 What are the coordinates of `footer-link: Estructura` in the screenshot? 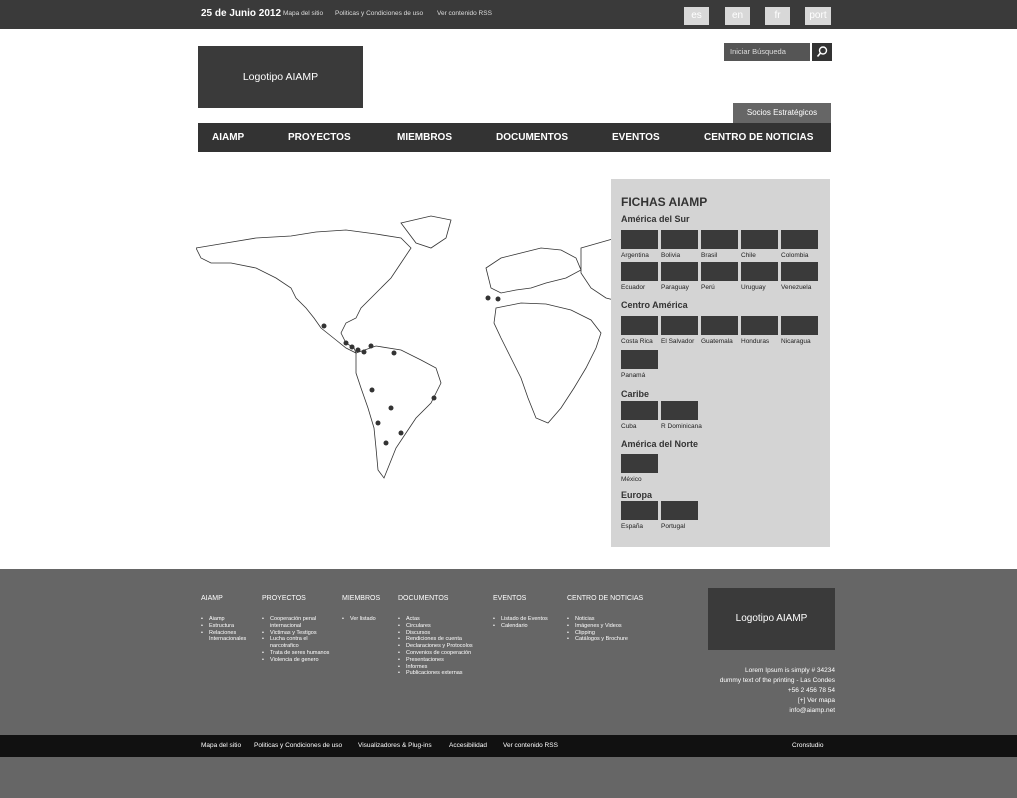 It's located at (230, 626).